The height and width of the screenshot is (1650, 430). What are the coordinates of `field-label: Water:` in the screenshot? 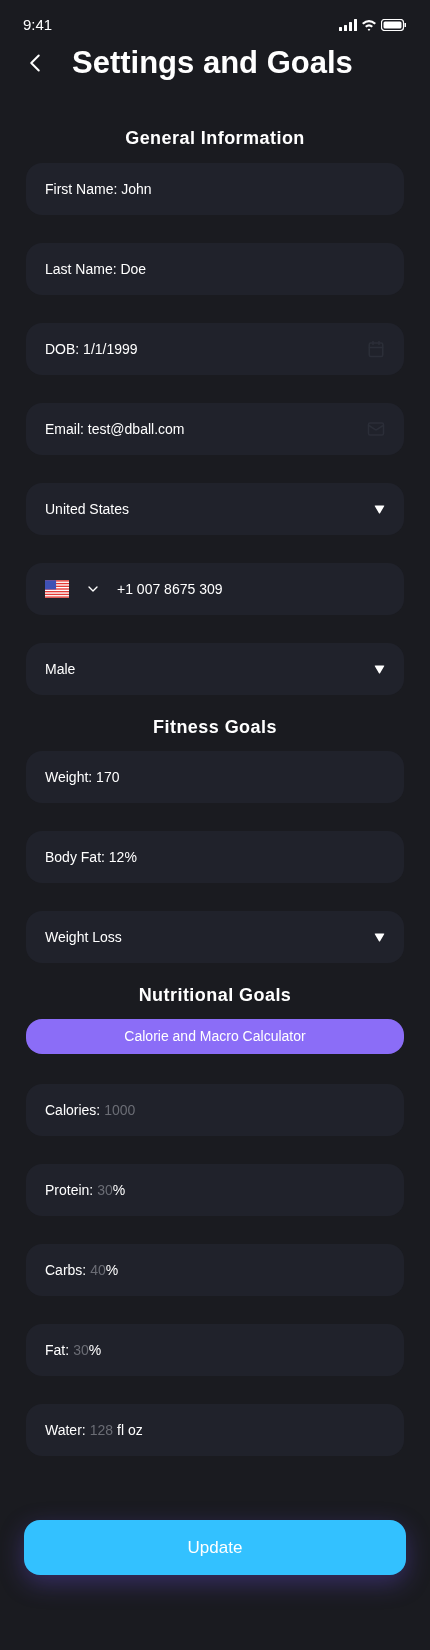 It's located at (65, 1430).